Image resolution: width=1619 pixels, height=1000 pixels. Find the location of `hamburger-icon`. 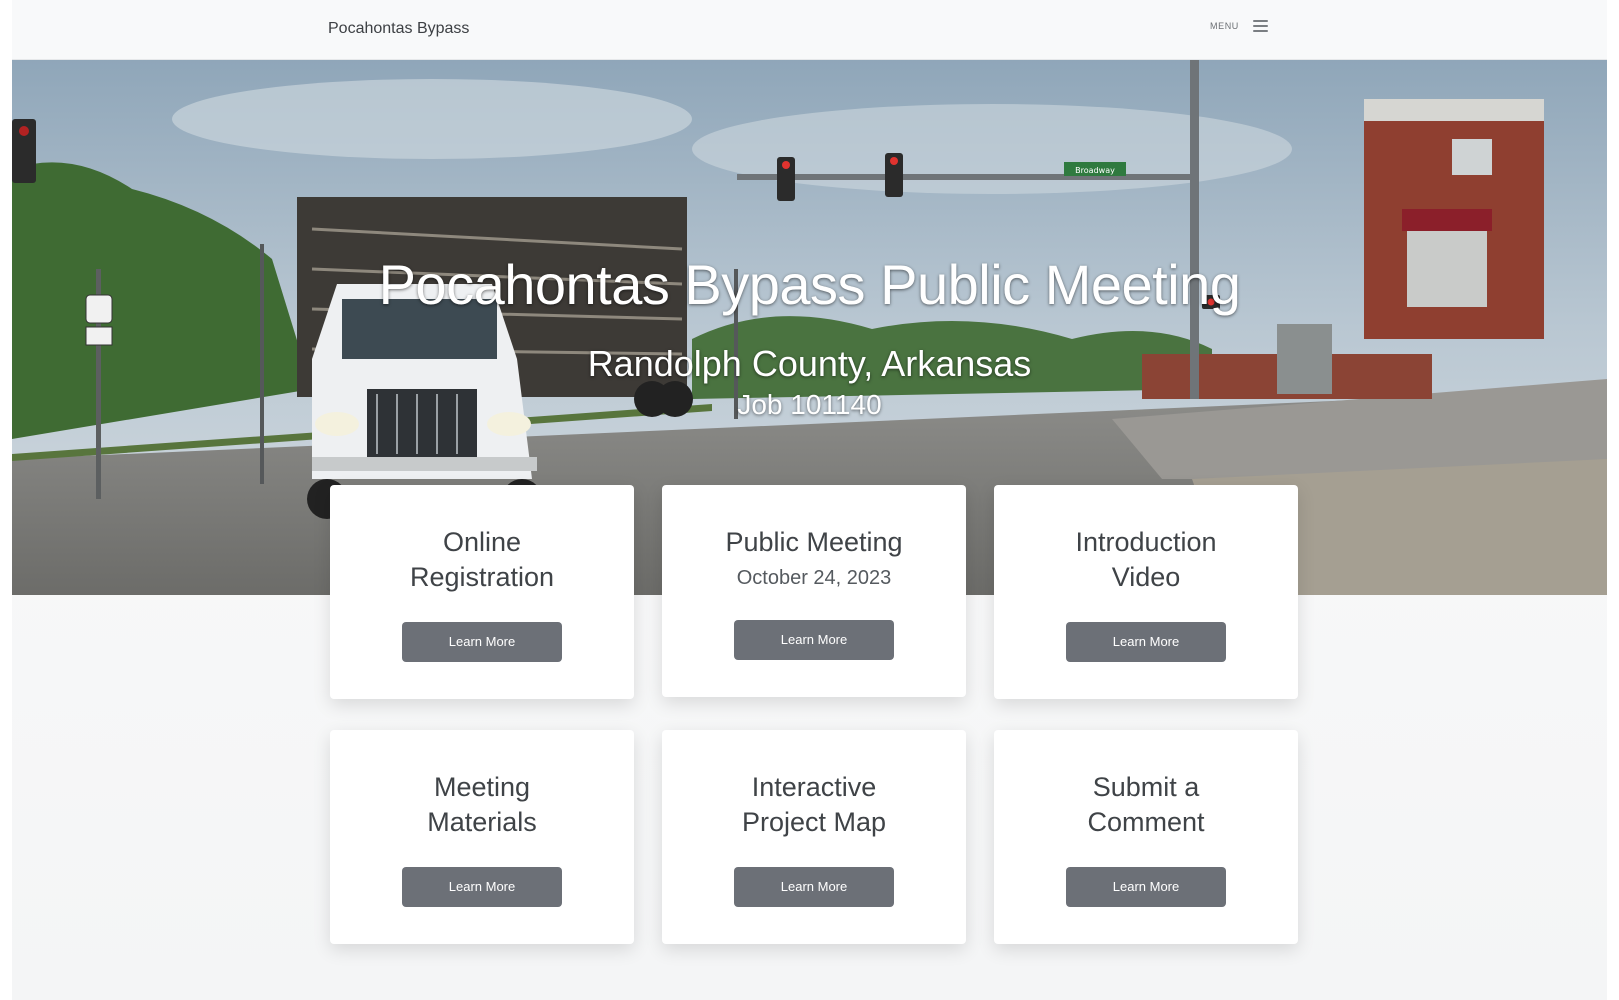

hamburger-icon is located at coordinates (1260, 26).